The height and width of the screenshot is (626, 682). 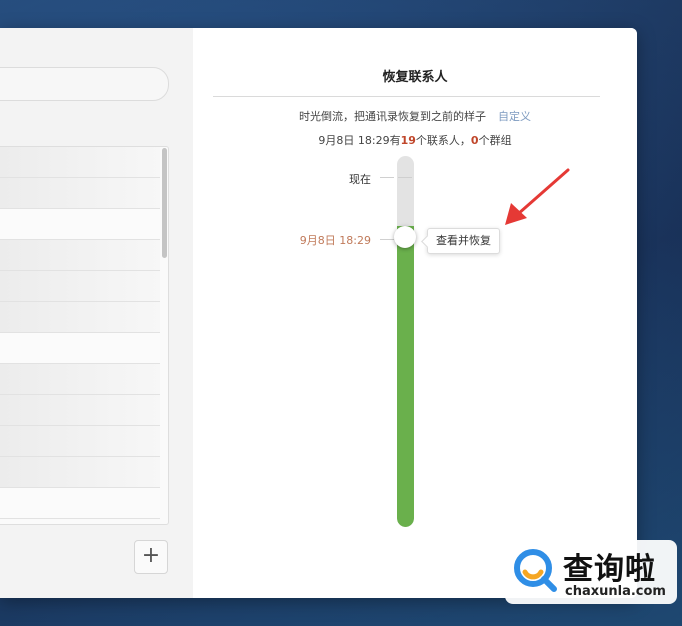 What do you see at coordinates (537, 196) in the screenshot?
I see `annotation-arrow-icon` at bounding box center [537, 196].